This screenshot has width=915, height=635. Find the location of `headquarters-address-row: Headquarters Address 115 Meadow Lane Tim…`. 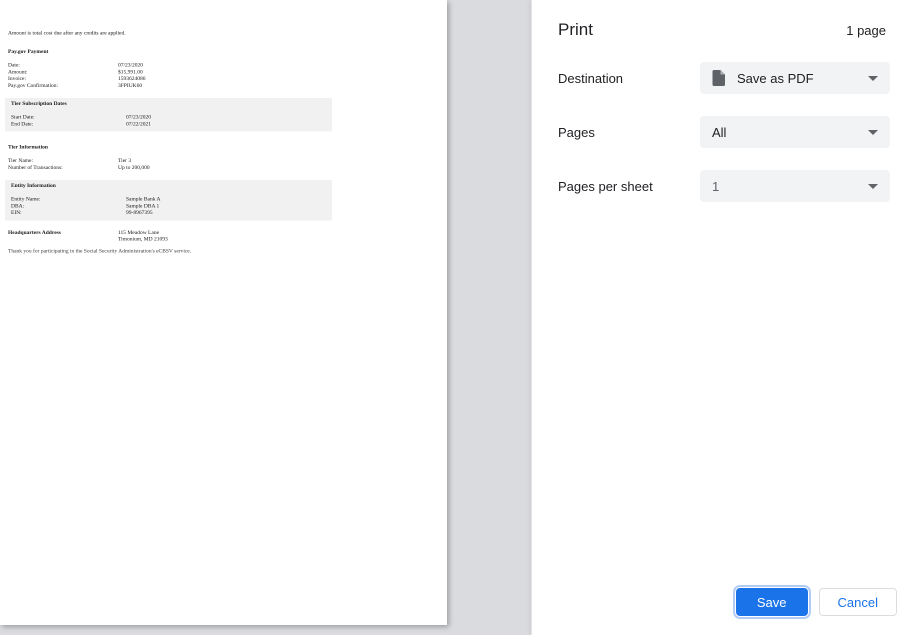

headquarters-address-row: Headquarters Address 115 Meadow Lane Tim… is located at coordinates (223, 236).